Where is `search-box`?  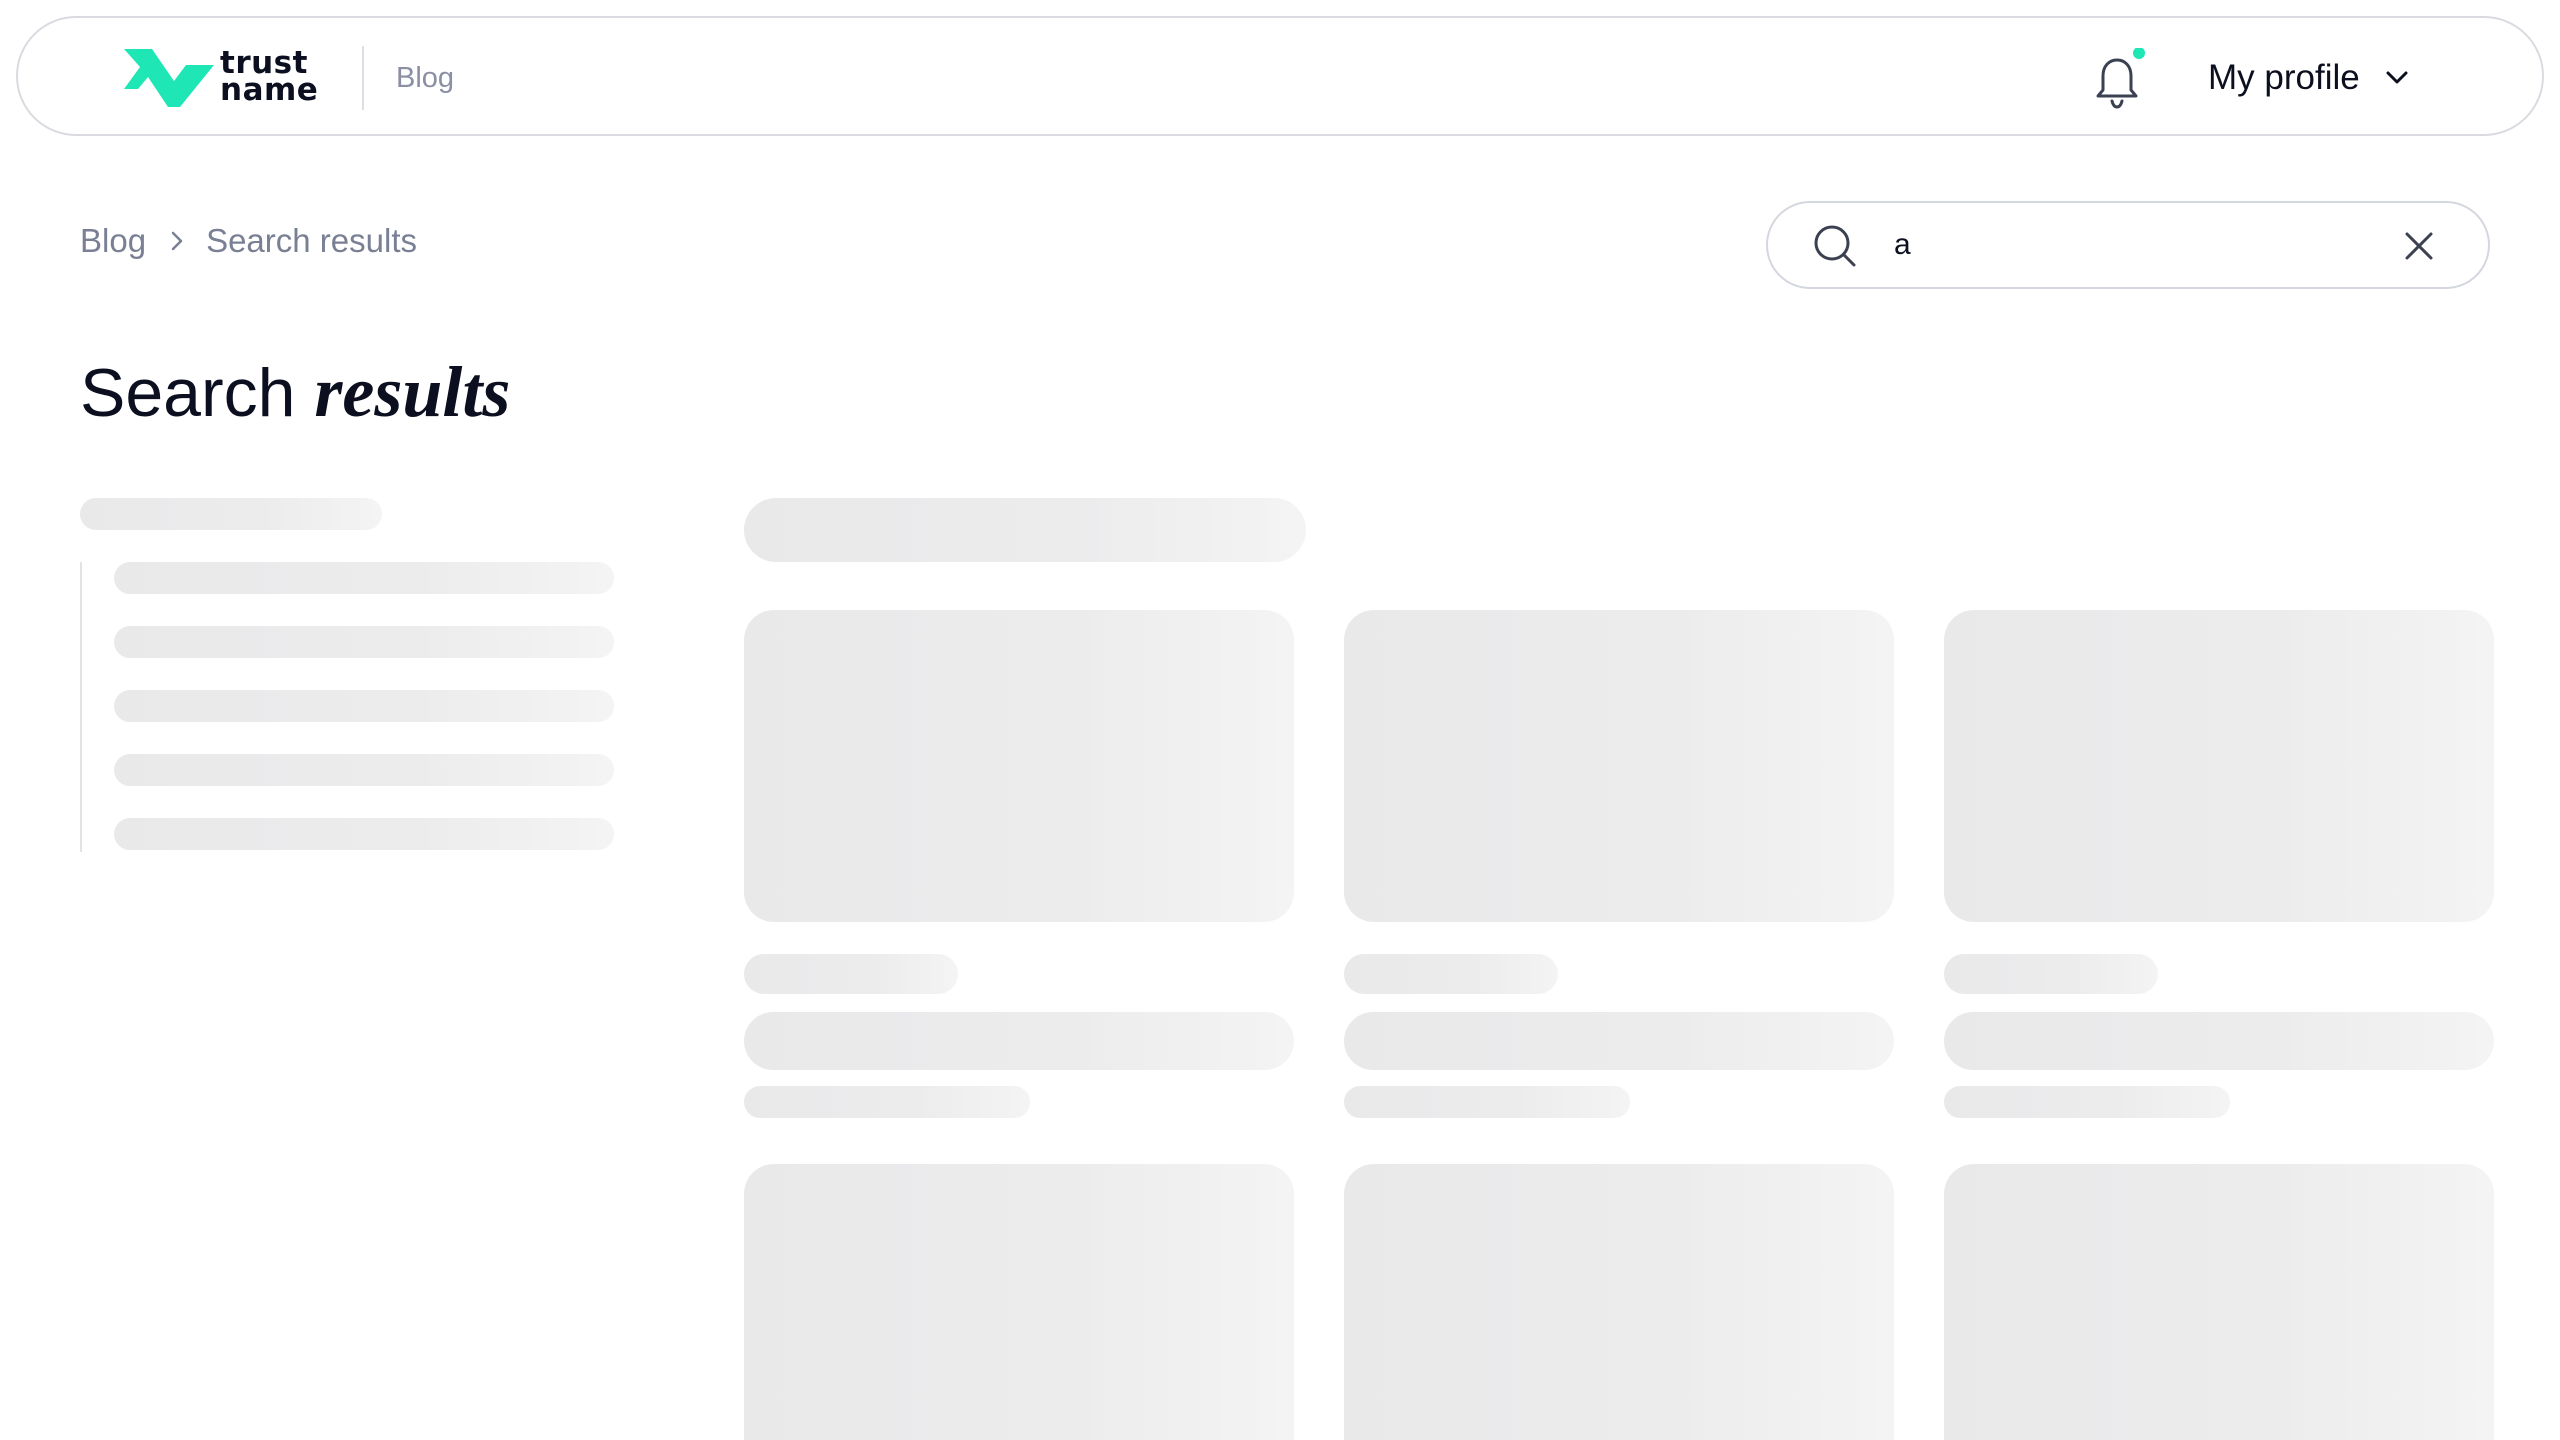
search-box is located at coordinates (2128, 245).